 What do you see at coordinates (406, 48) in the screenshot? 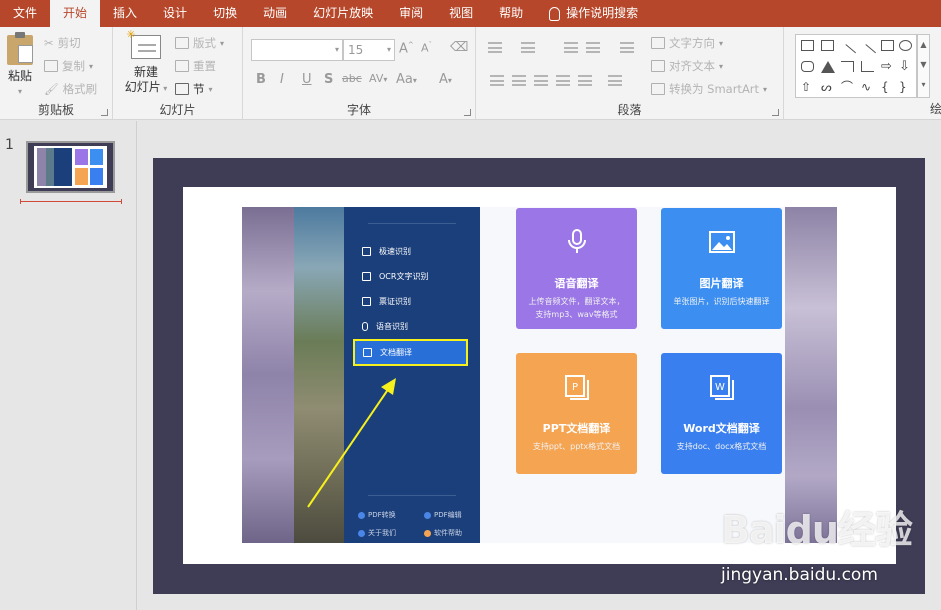
I see `grow-font-button: A^` at bounding box center [406, 48].